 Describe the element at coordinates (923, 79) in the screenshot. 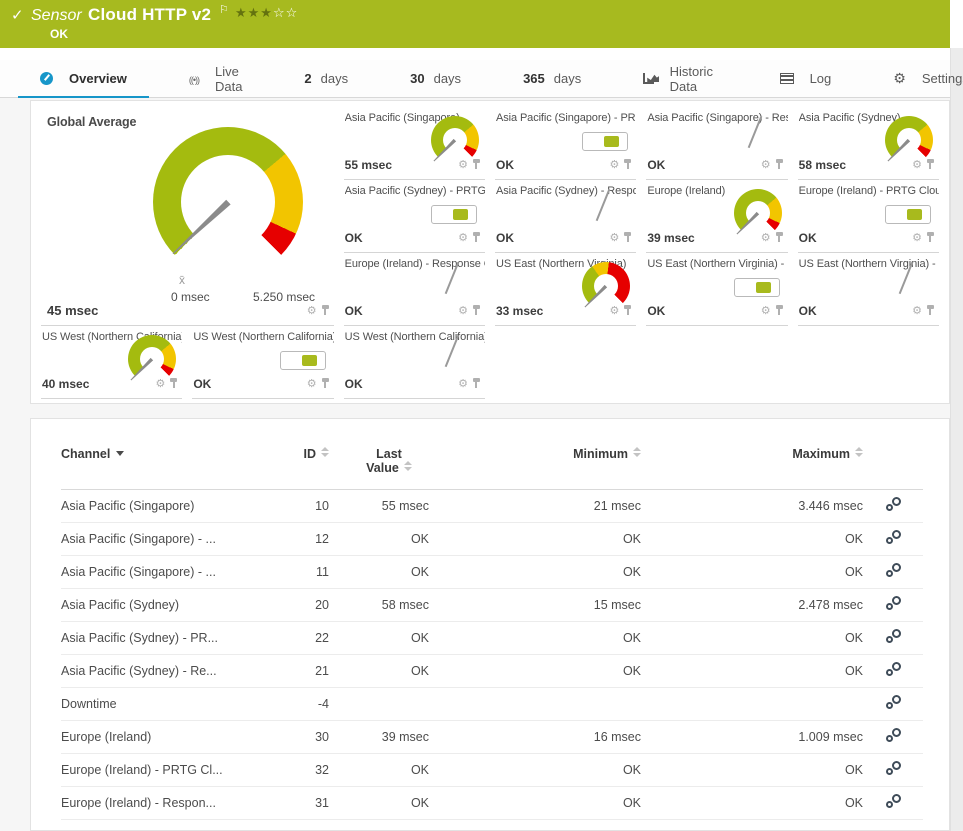

I see `tab-settings: Settings` at that location.